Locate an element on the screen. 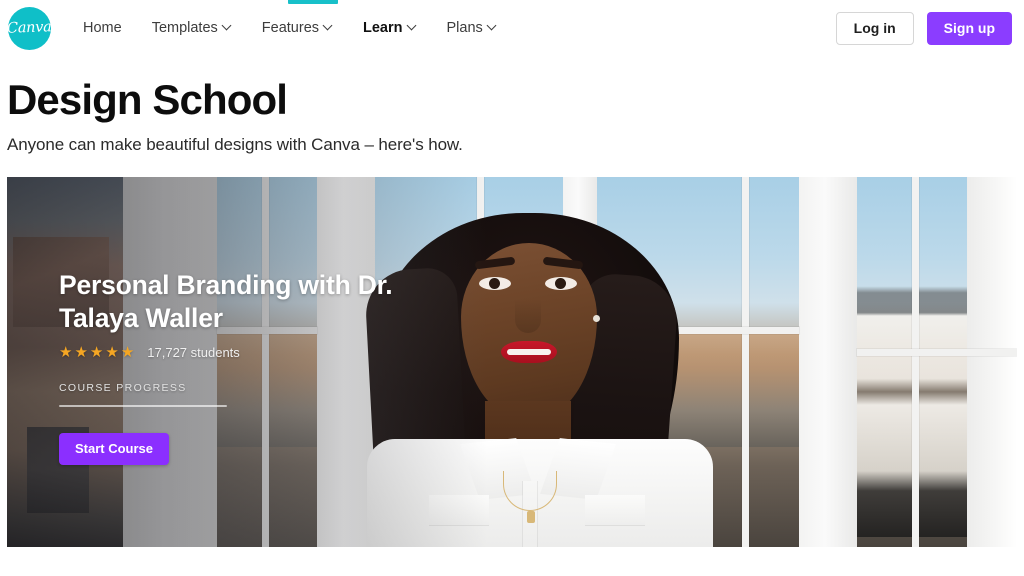  nav-item-learn-label: Learn is located at coordinates (383, 27).